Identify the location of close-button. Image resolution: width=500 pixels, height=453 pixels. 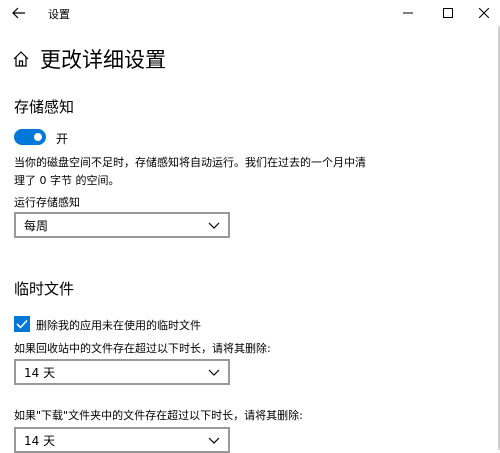
(484, 13).